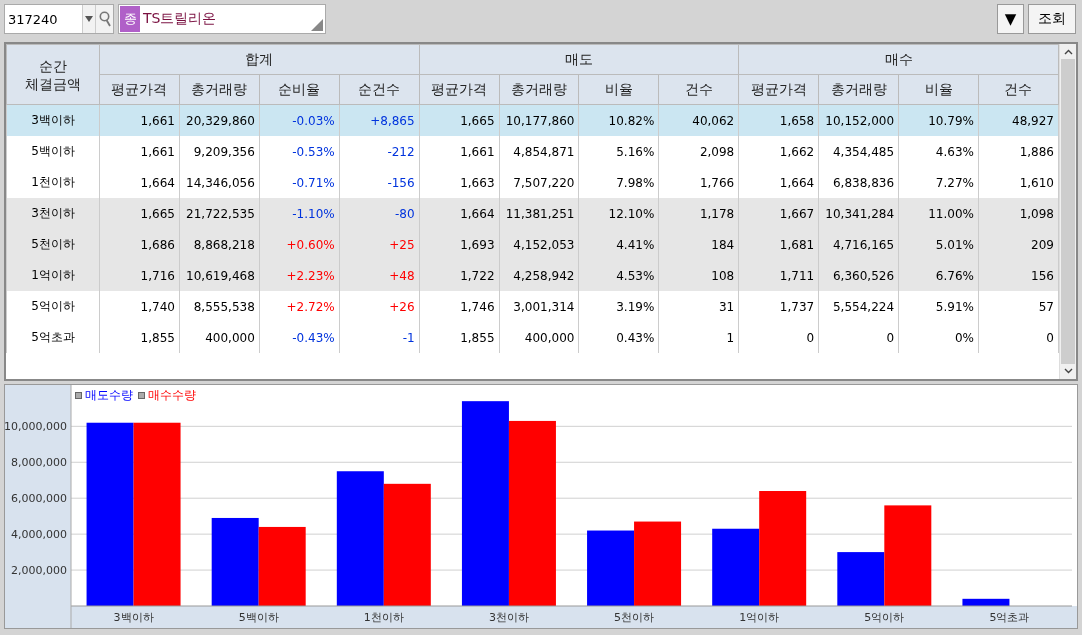 The height and width of the screenshot is (635, 1082). Describe the element at coordinates (299, 89) in the screenshot. I see `column-header: 순비율` at that location.